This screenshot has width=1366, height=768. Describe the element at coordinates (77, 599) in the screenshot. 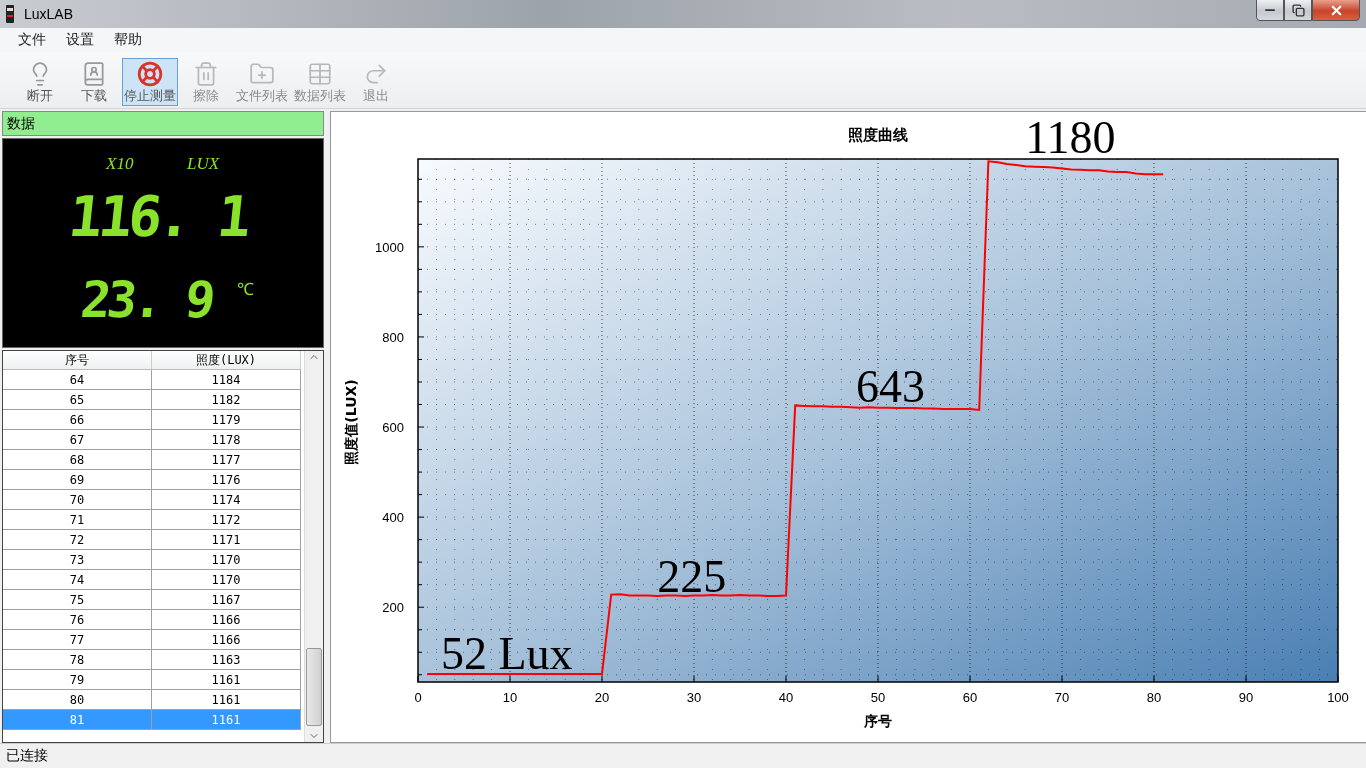

I see `table-cell: 75` at that location.